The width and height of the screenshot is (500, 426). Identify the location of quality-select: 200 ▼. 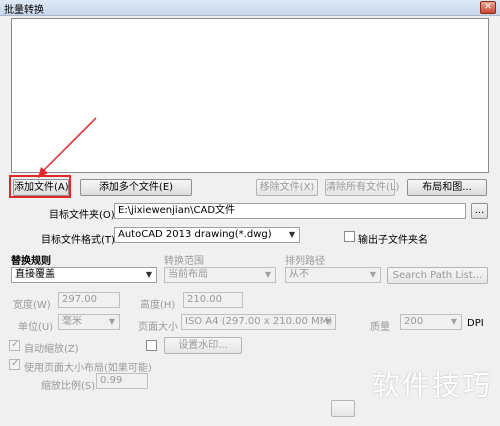
(431, 322).